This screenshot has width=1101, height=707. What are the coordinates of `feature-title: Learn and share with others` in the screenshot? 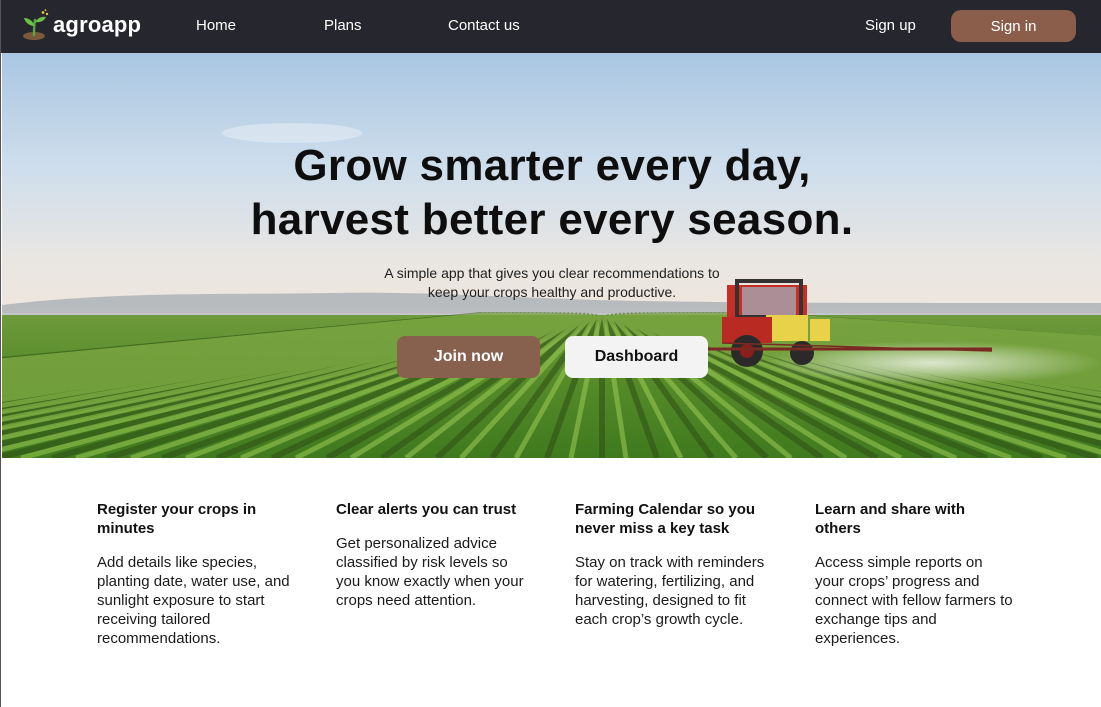 It's located at (890, 519).